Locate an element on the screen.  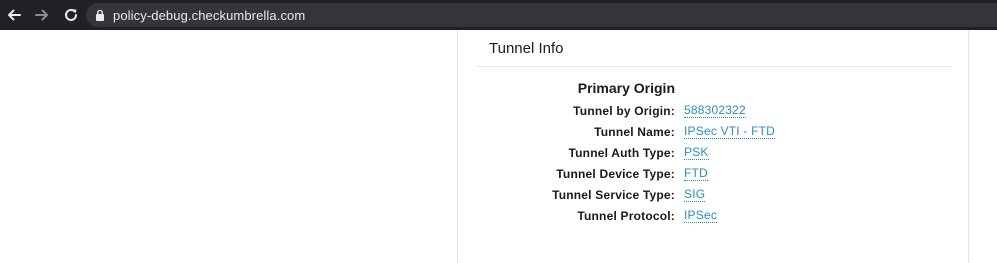
browser-toolbar: policy-debug.checkumbrella.com is located at coordinates (498, 15).